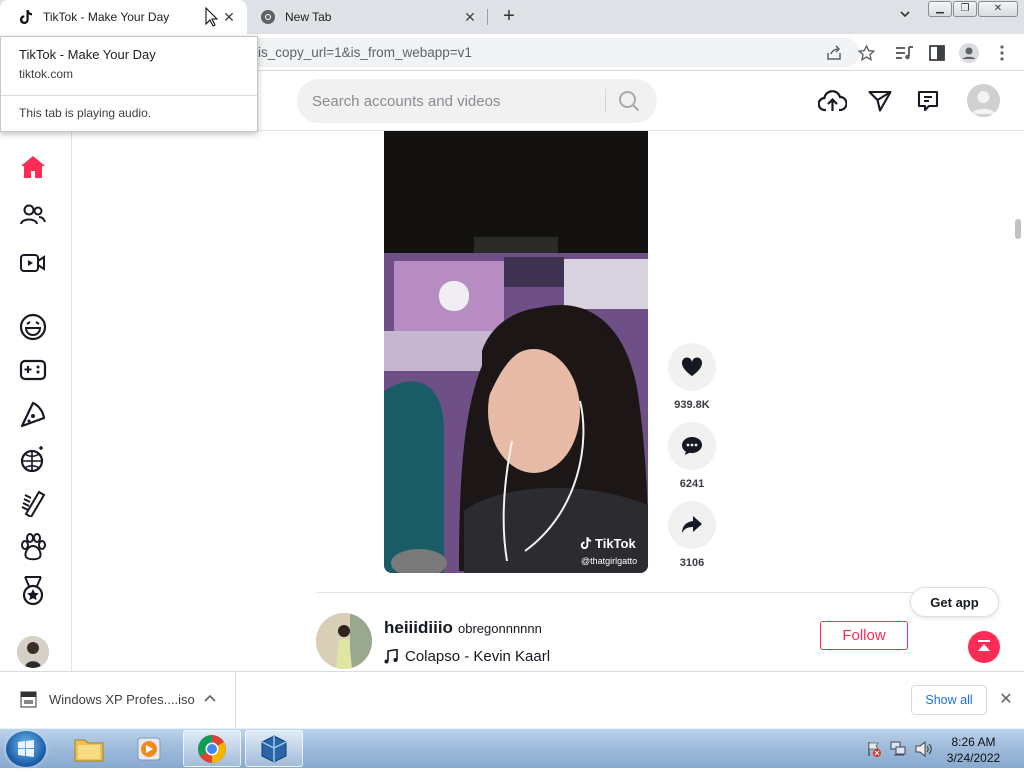  I want to click on download-shelf: Windows XP Profes....iso Show all ✕, so click(512, 700).